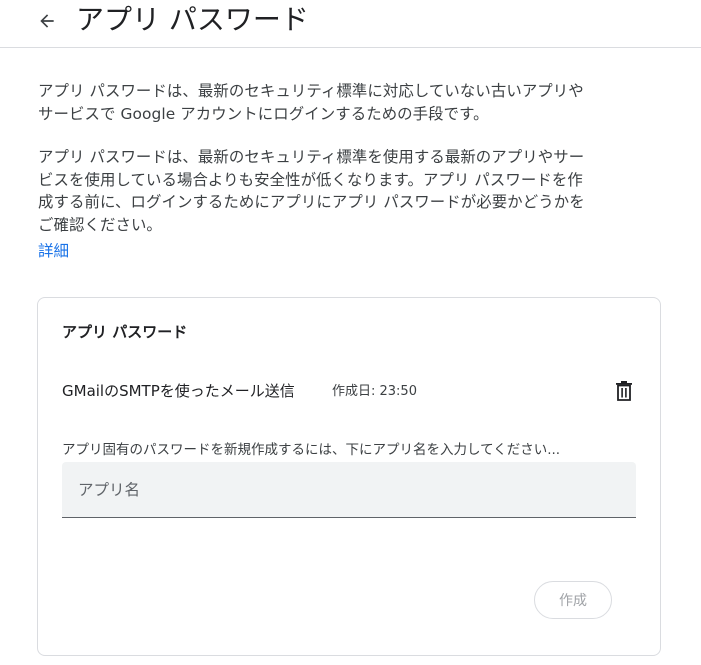  I want to click on back-button, so click(47, 21).